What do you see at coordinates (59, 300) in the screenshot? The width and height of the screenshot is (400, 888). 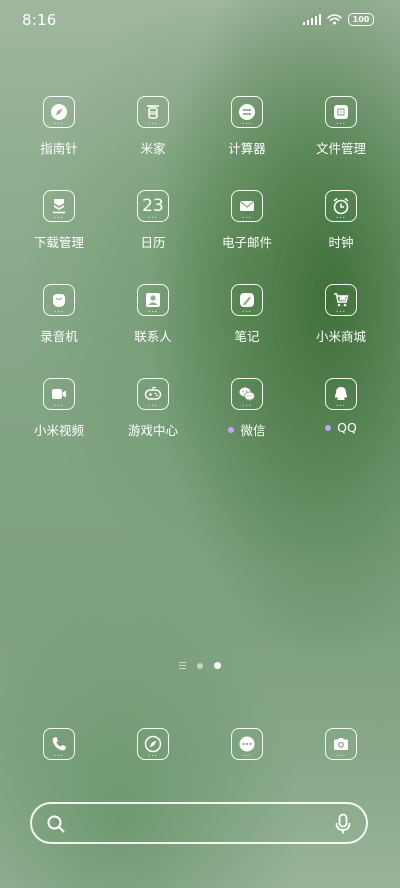 I see `recorder-icon: •••` at bounding box center [59, 300].